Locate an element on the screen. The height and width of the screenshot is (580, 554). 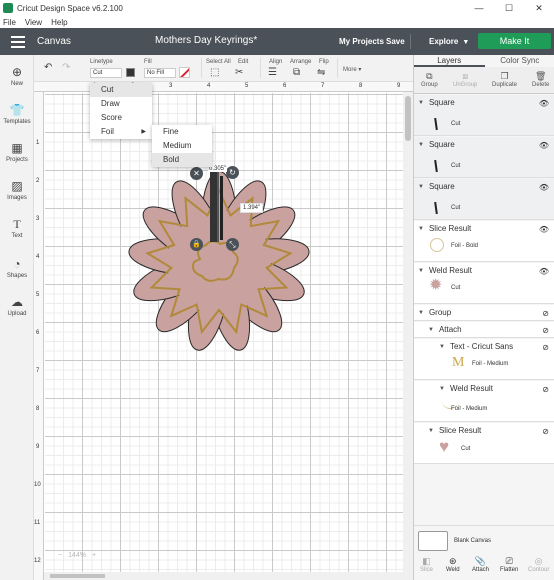
ruler-tick-label: 4 is located at coordinates (38, 257).